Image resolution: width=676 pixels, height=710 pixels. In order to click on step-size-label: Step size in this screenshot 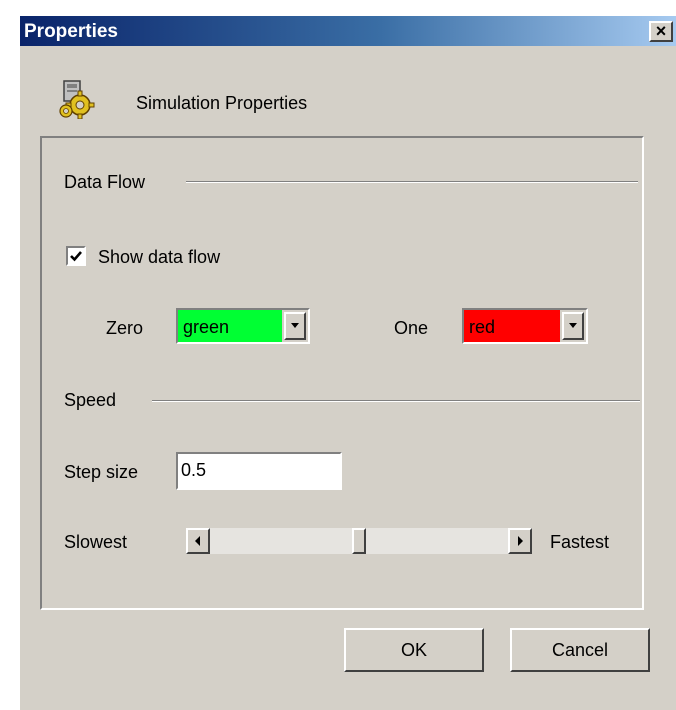, I will do `click(101, 472)`.